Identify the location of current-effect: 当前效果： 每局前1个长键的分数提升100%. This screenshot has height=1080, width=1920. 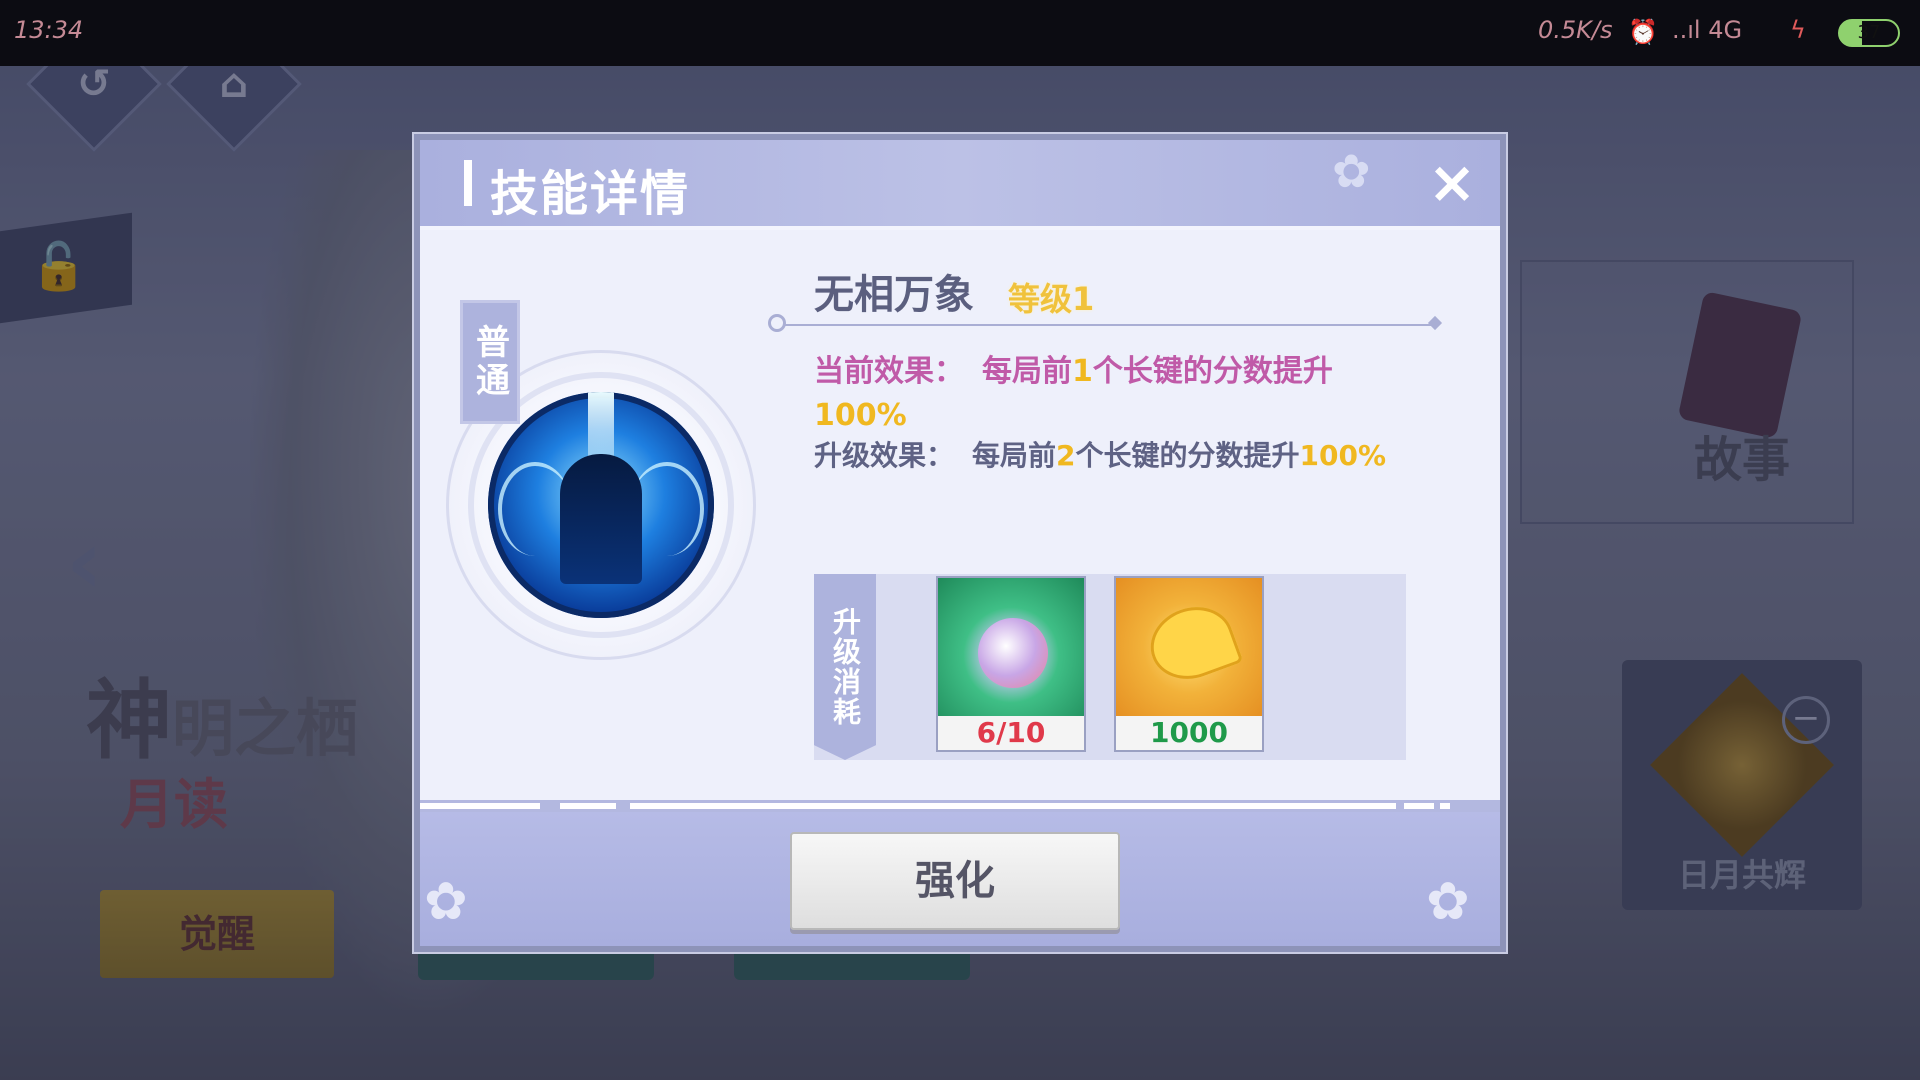
(1073, 393).